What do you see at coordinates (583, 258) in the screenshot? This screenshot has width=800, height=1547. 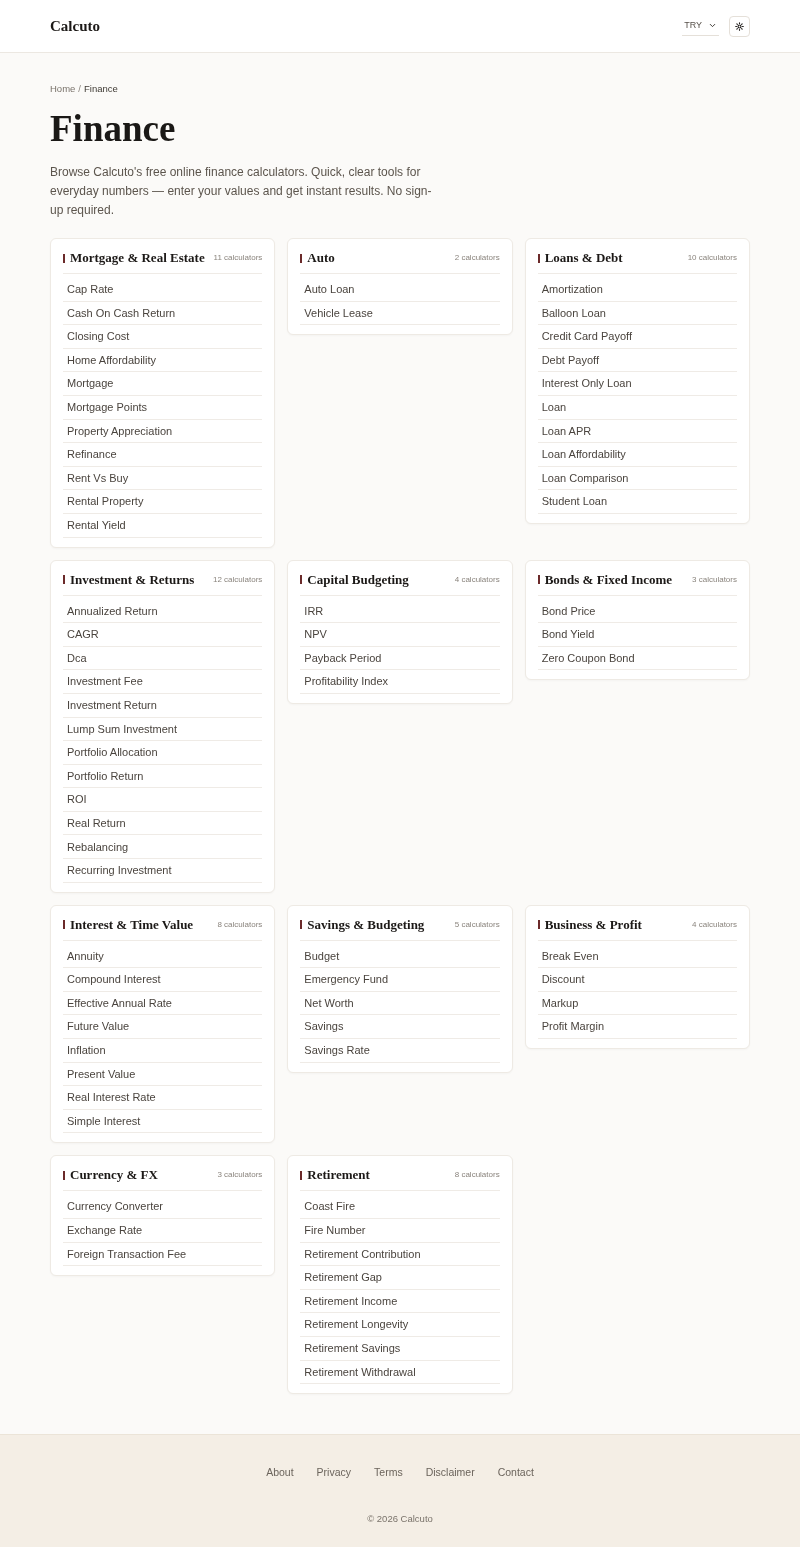 I see `category-title: Loans & Debt` at bounding box center [583, 258].